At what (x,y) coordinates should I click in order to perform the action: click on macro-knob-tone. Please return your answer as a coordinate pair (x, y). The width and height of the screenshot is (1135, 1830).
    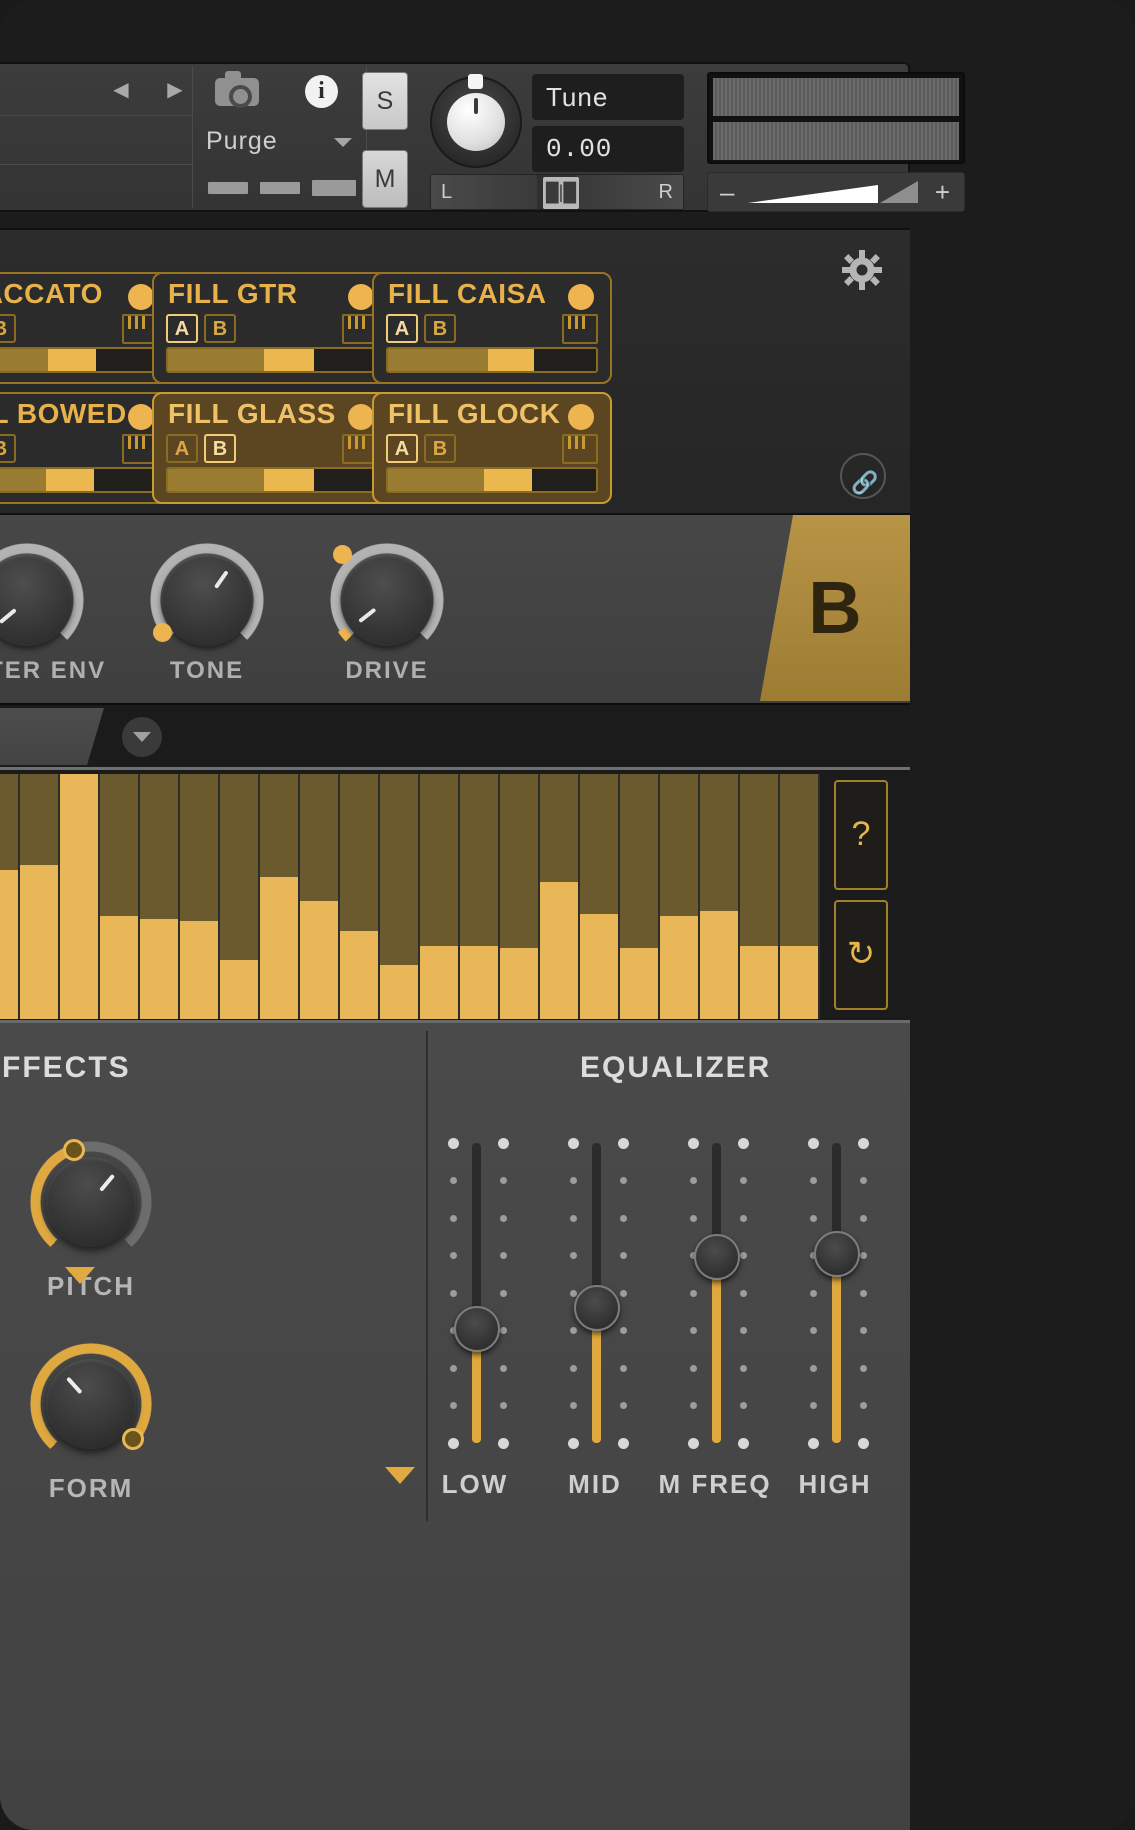
    Looking at the image, I should click on (207, 600).